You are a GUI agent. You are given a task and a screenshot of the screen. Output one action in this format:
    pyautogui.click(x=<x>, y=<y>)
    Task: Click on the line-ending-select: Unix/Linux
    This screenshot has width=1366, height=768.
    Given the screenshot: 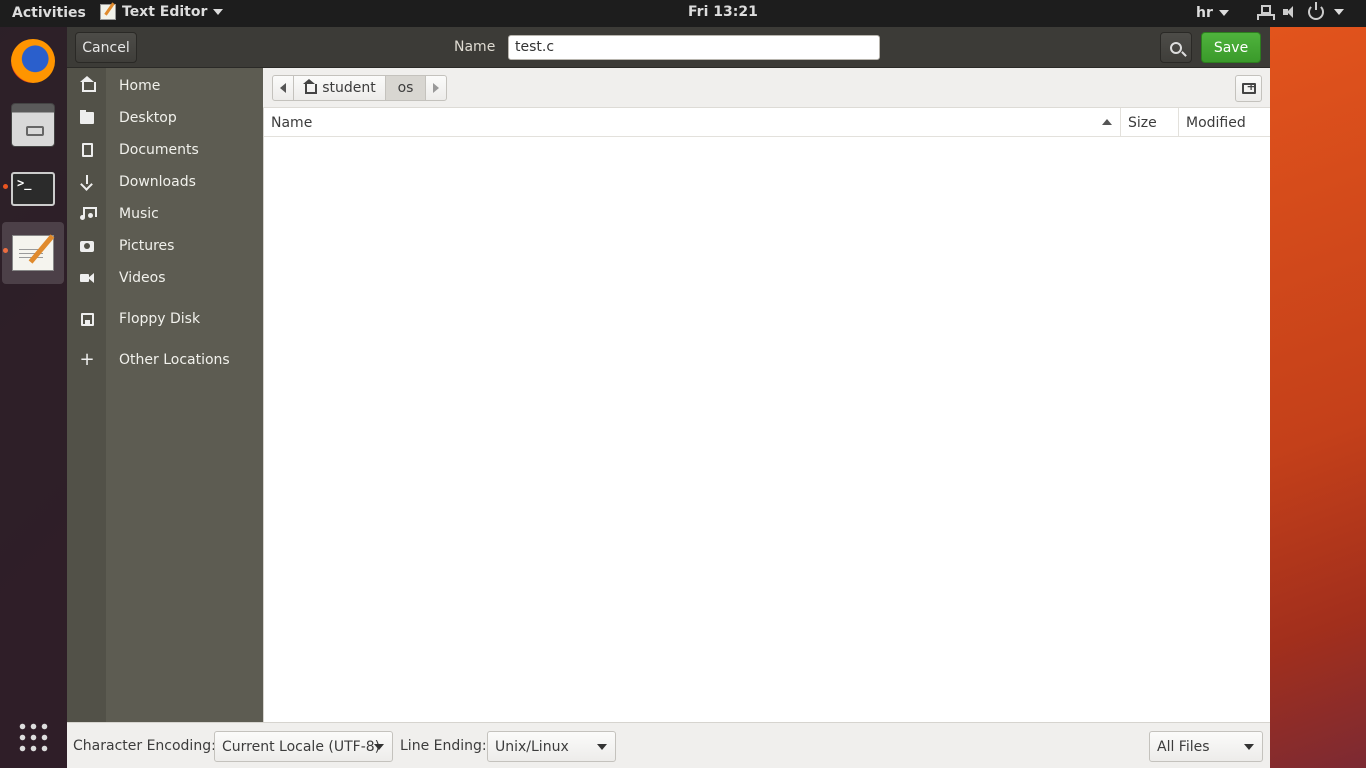 What is the action you would take?
    pyautogui.click(x=551, y=746)
    